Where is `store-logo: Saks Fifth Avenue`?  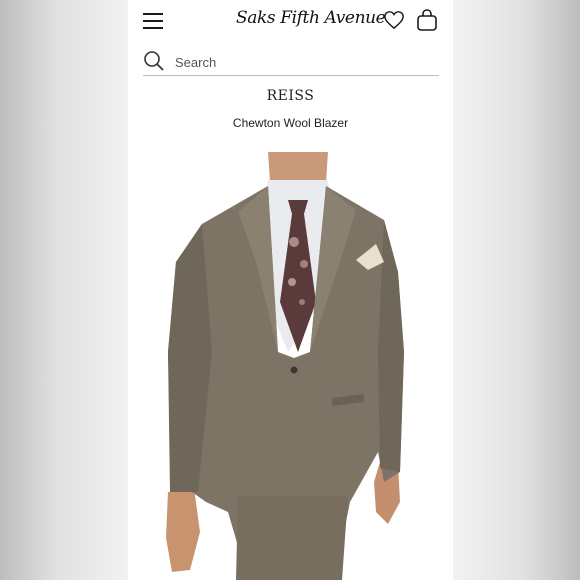
store-logo: Saks Fifth Avenue is located at coordinates (311, 18).